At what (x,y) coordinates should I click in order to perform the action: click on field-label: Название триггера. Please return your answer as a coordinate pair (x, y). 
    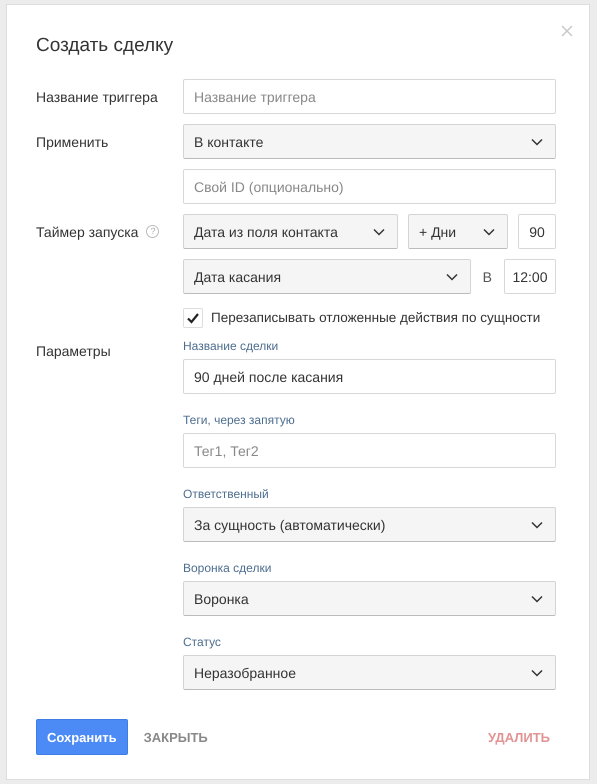
    Looking at the image, I should click on (97, 96).